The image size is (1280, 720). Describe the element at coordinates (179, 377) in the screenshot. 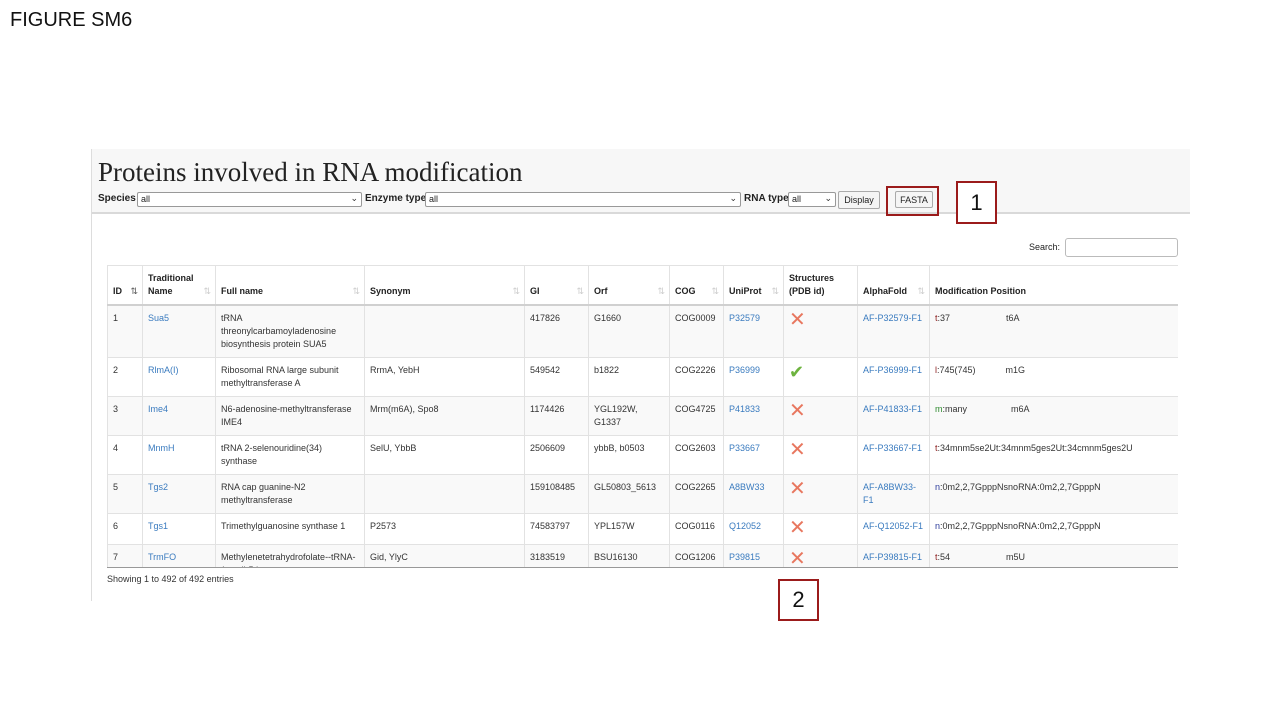

I see `cell-traditional-name: RlmA(I)` at that location.